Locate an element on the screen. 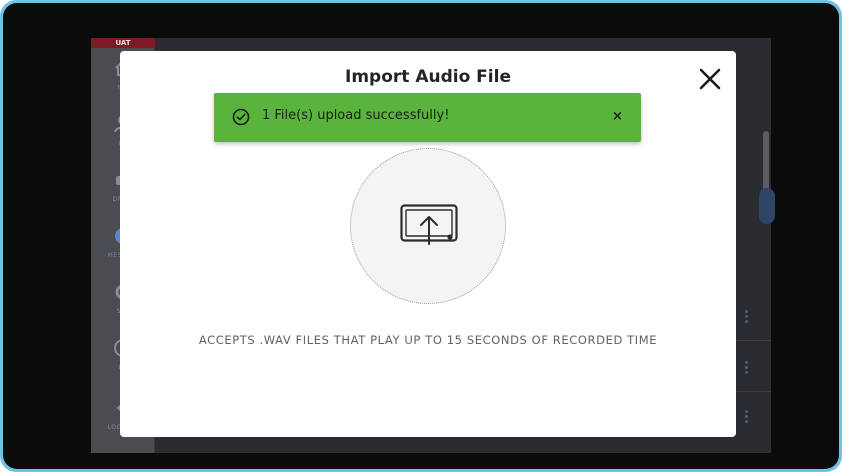  upload-screen-icon is located at coordinates (429, 224).